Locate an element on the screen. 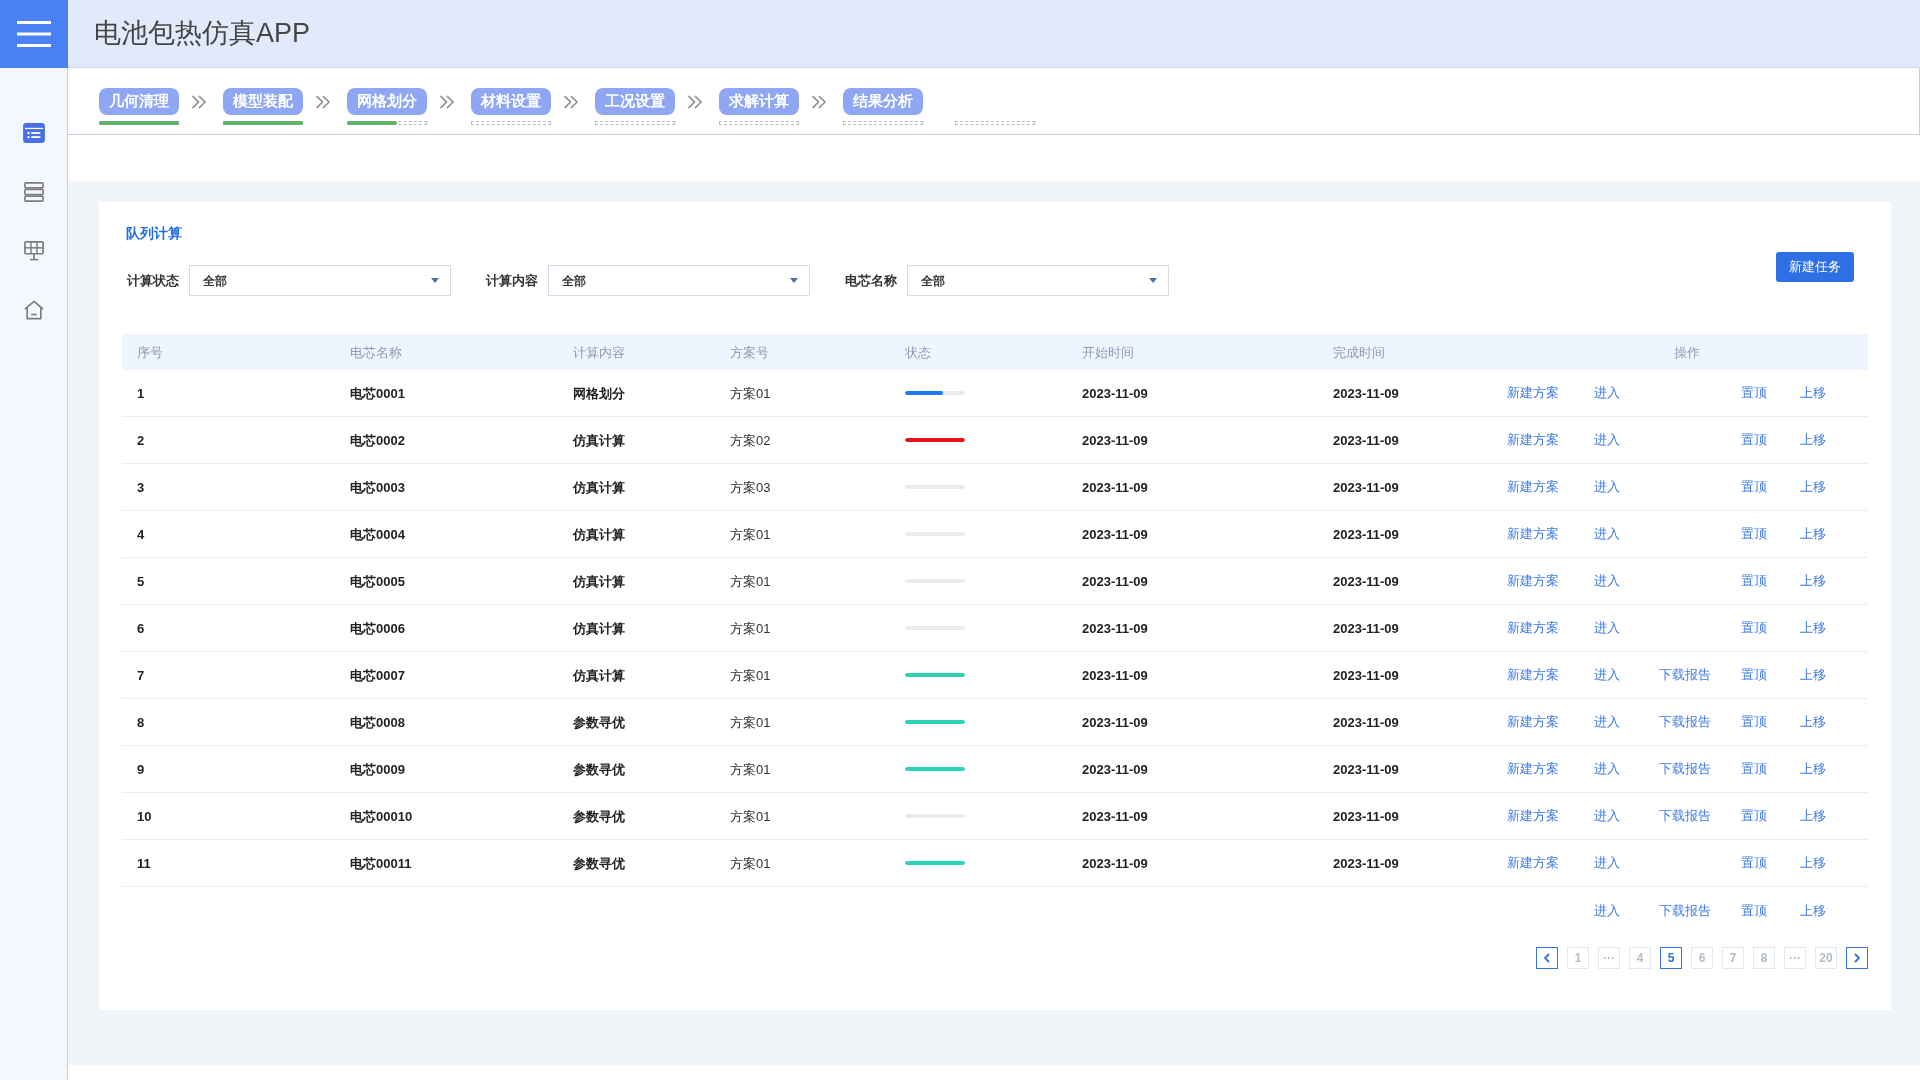 This screenshot has width=1920, height=1080. table-cell: 电芯0001 is located at coordinates (377, 393).